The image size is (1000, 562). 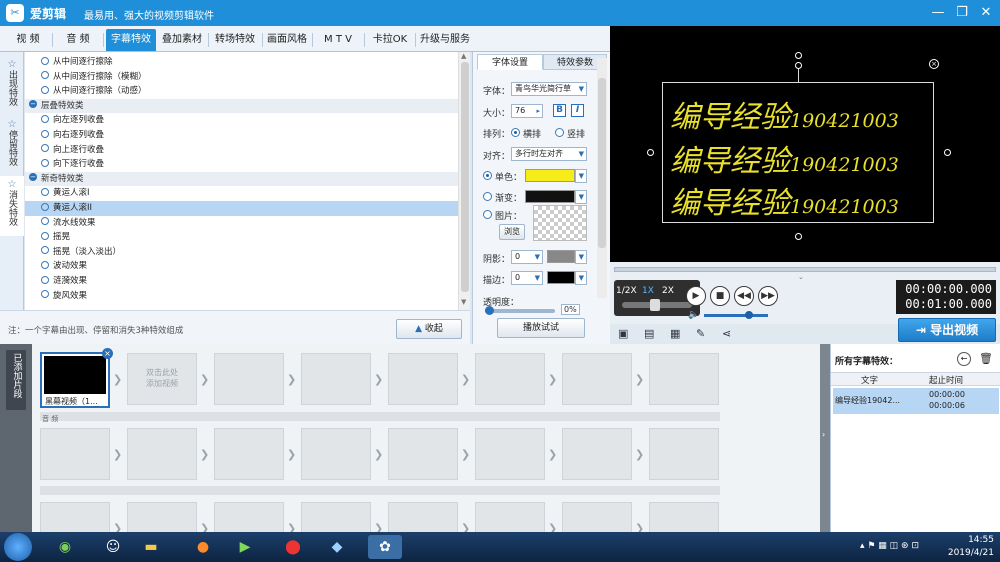 What do you see at coordinates (668, 291) in the screenshot?
I see `speed-double: 2X` at bounding box center [668, 291].